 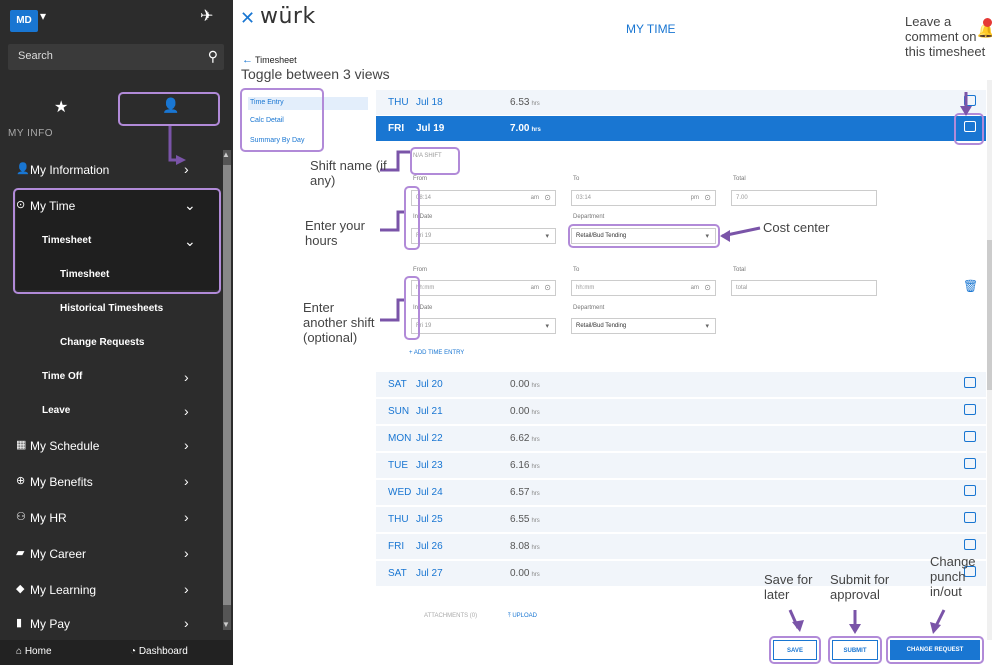 I want to click on user-icon: 👤, so click(x=23, y=169).